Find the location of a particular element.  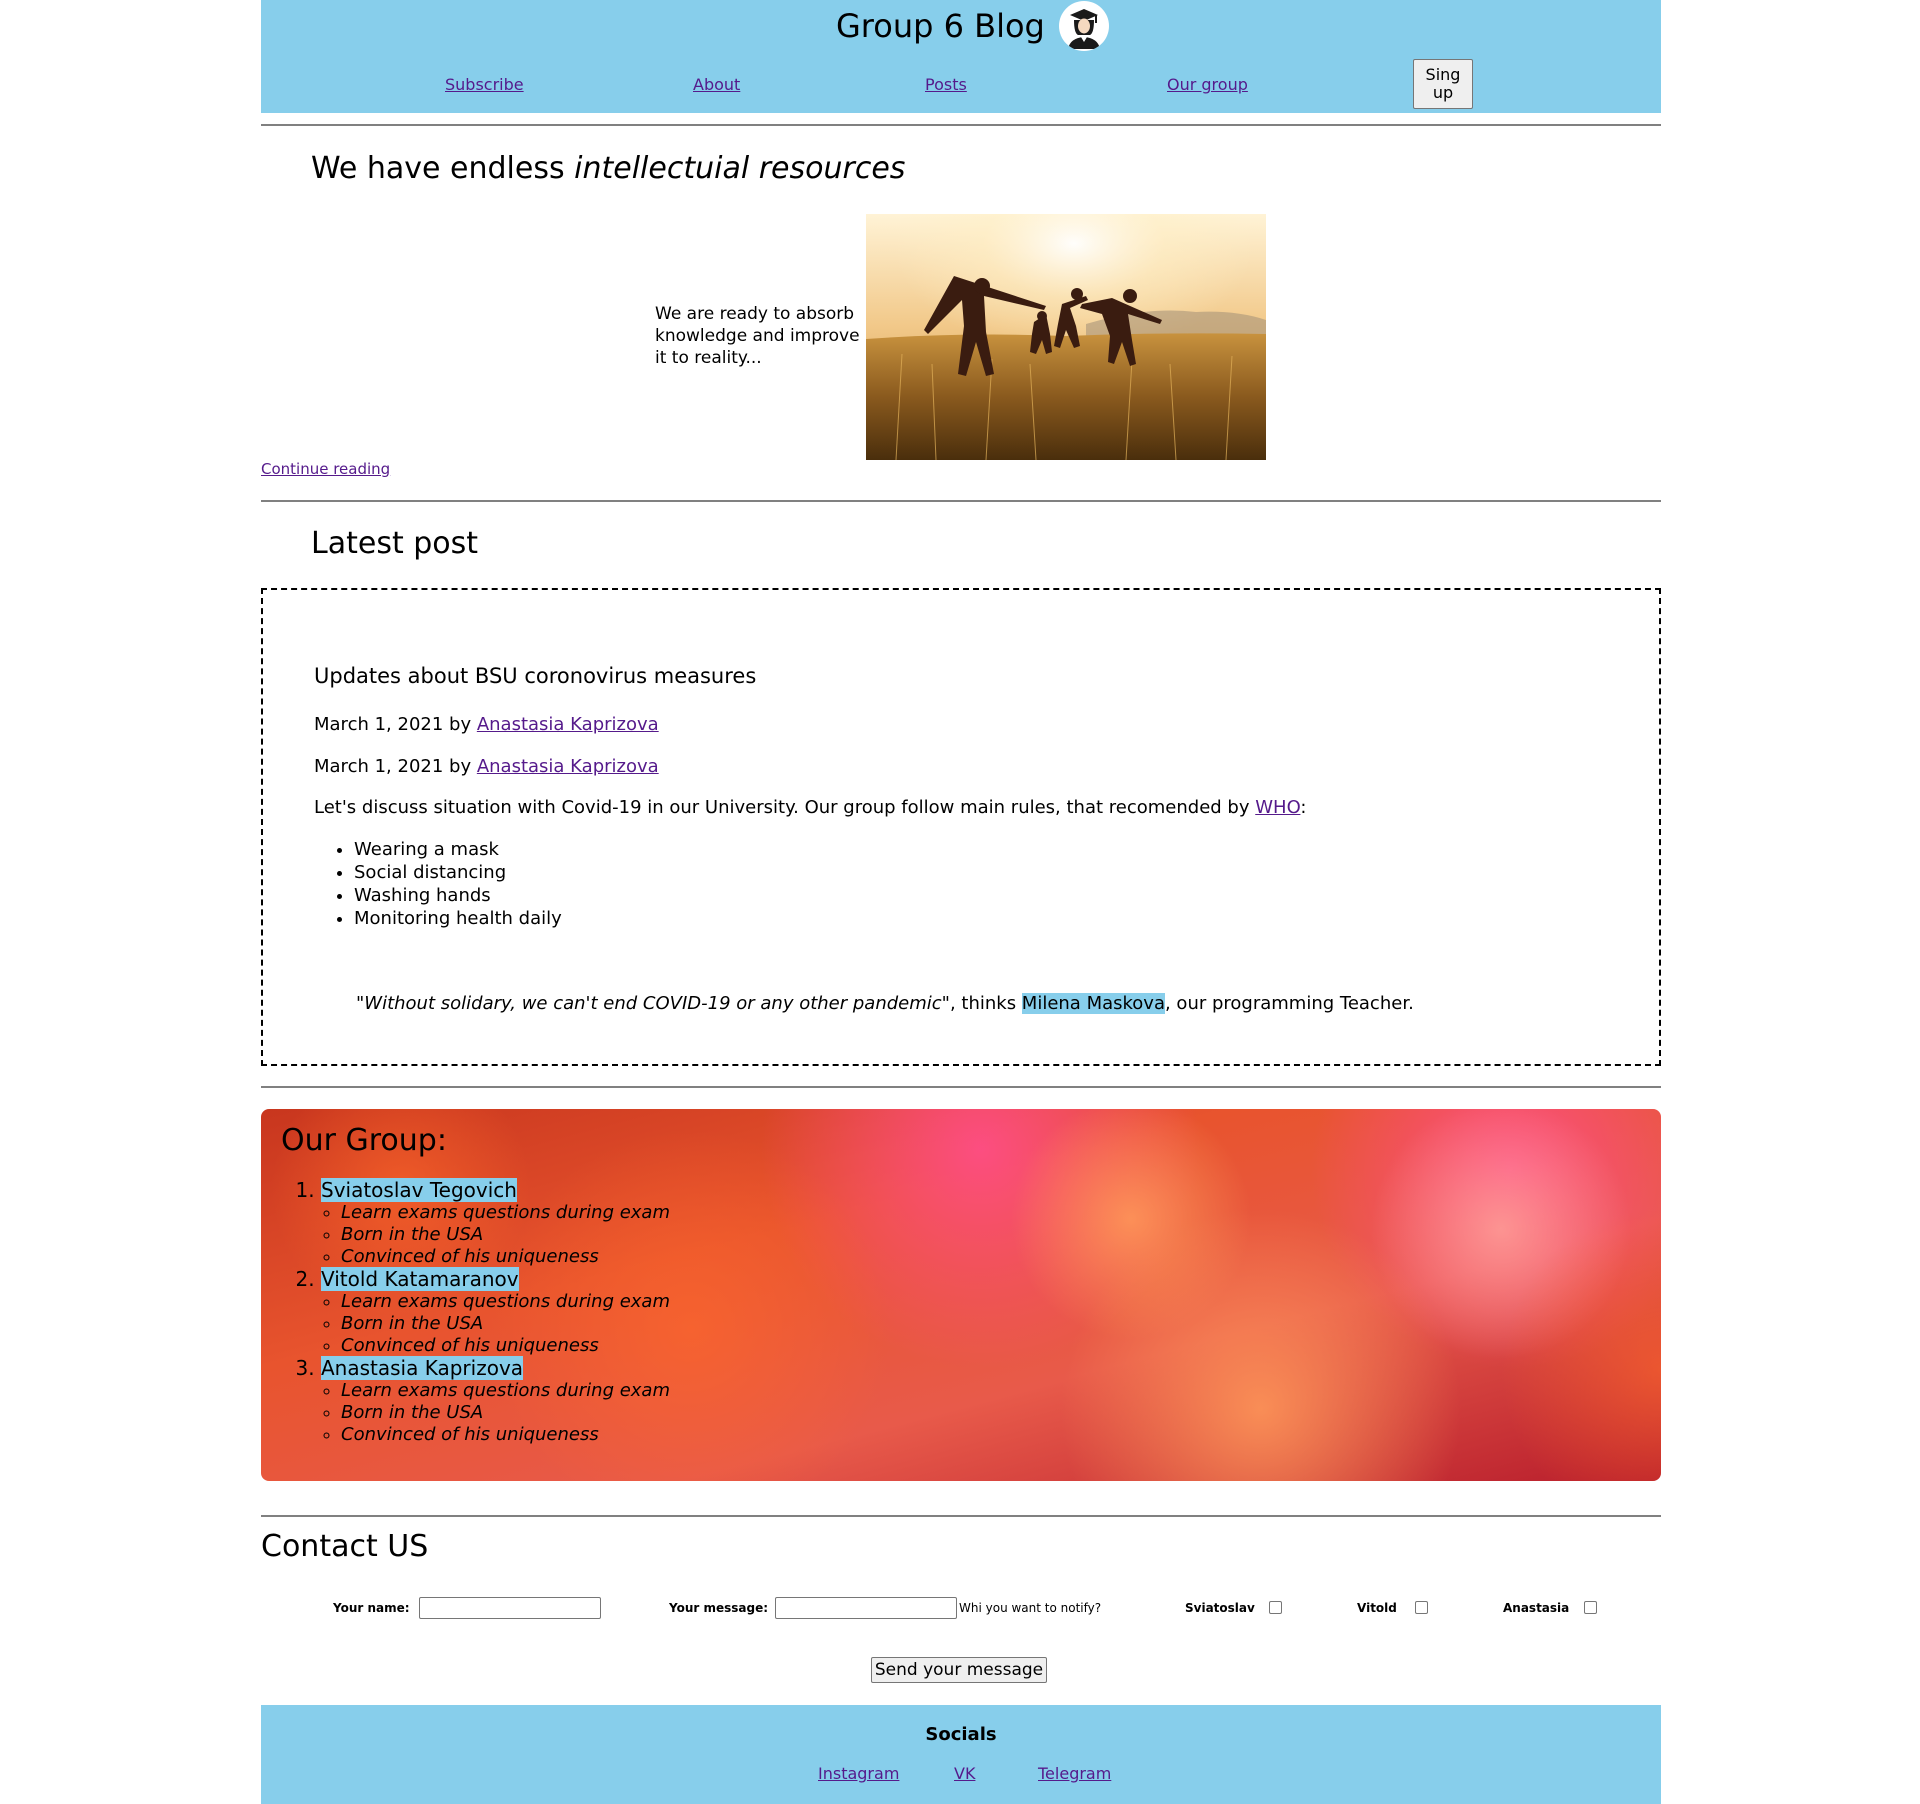

message-input is located at coordinates (866, 1608).